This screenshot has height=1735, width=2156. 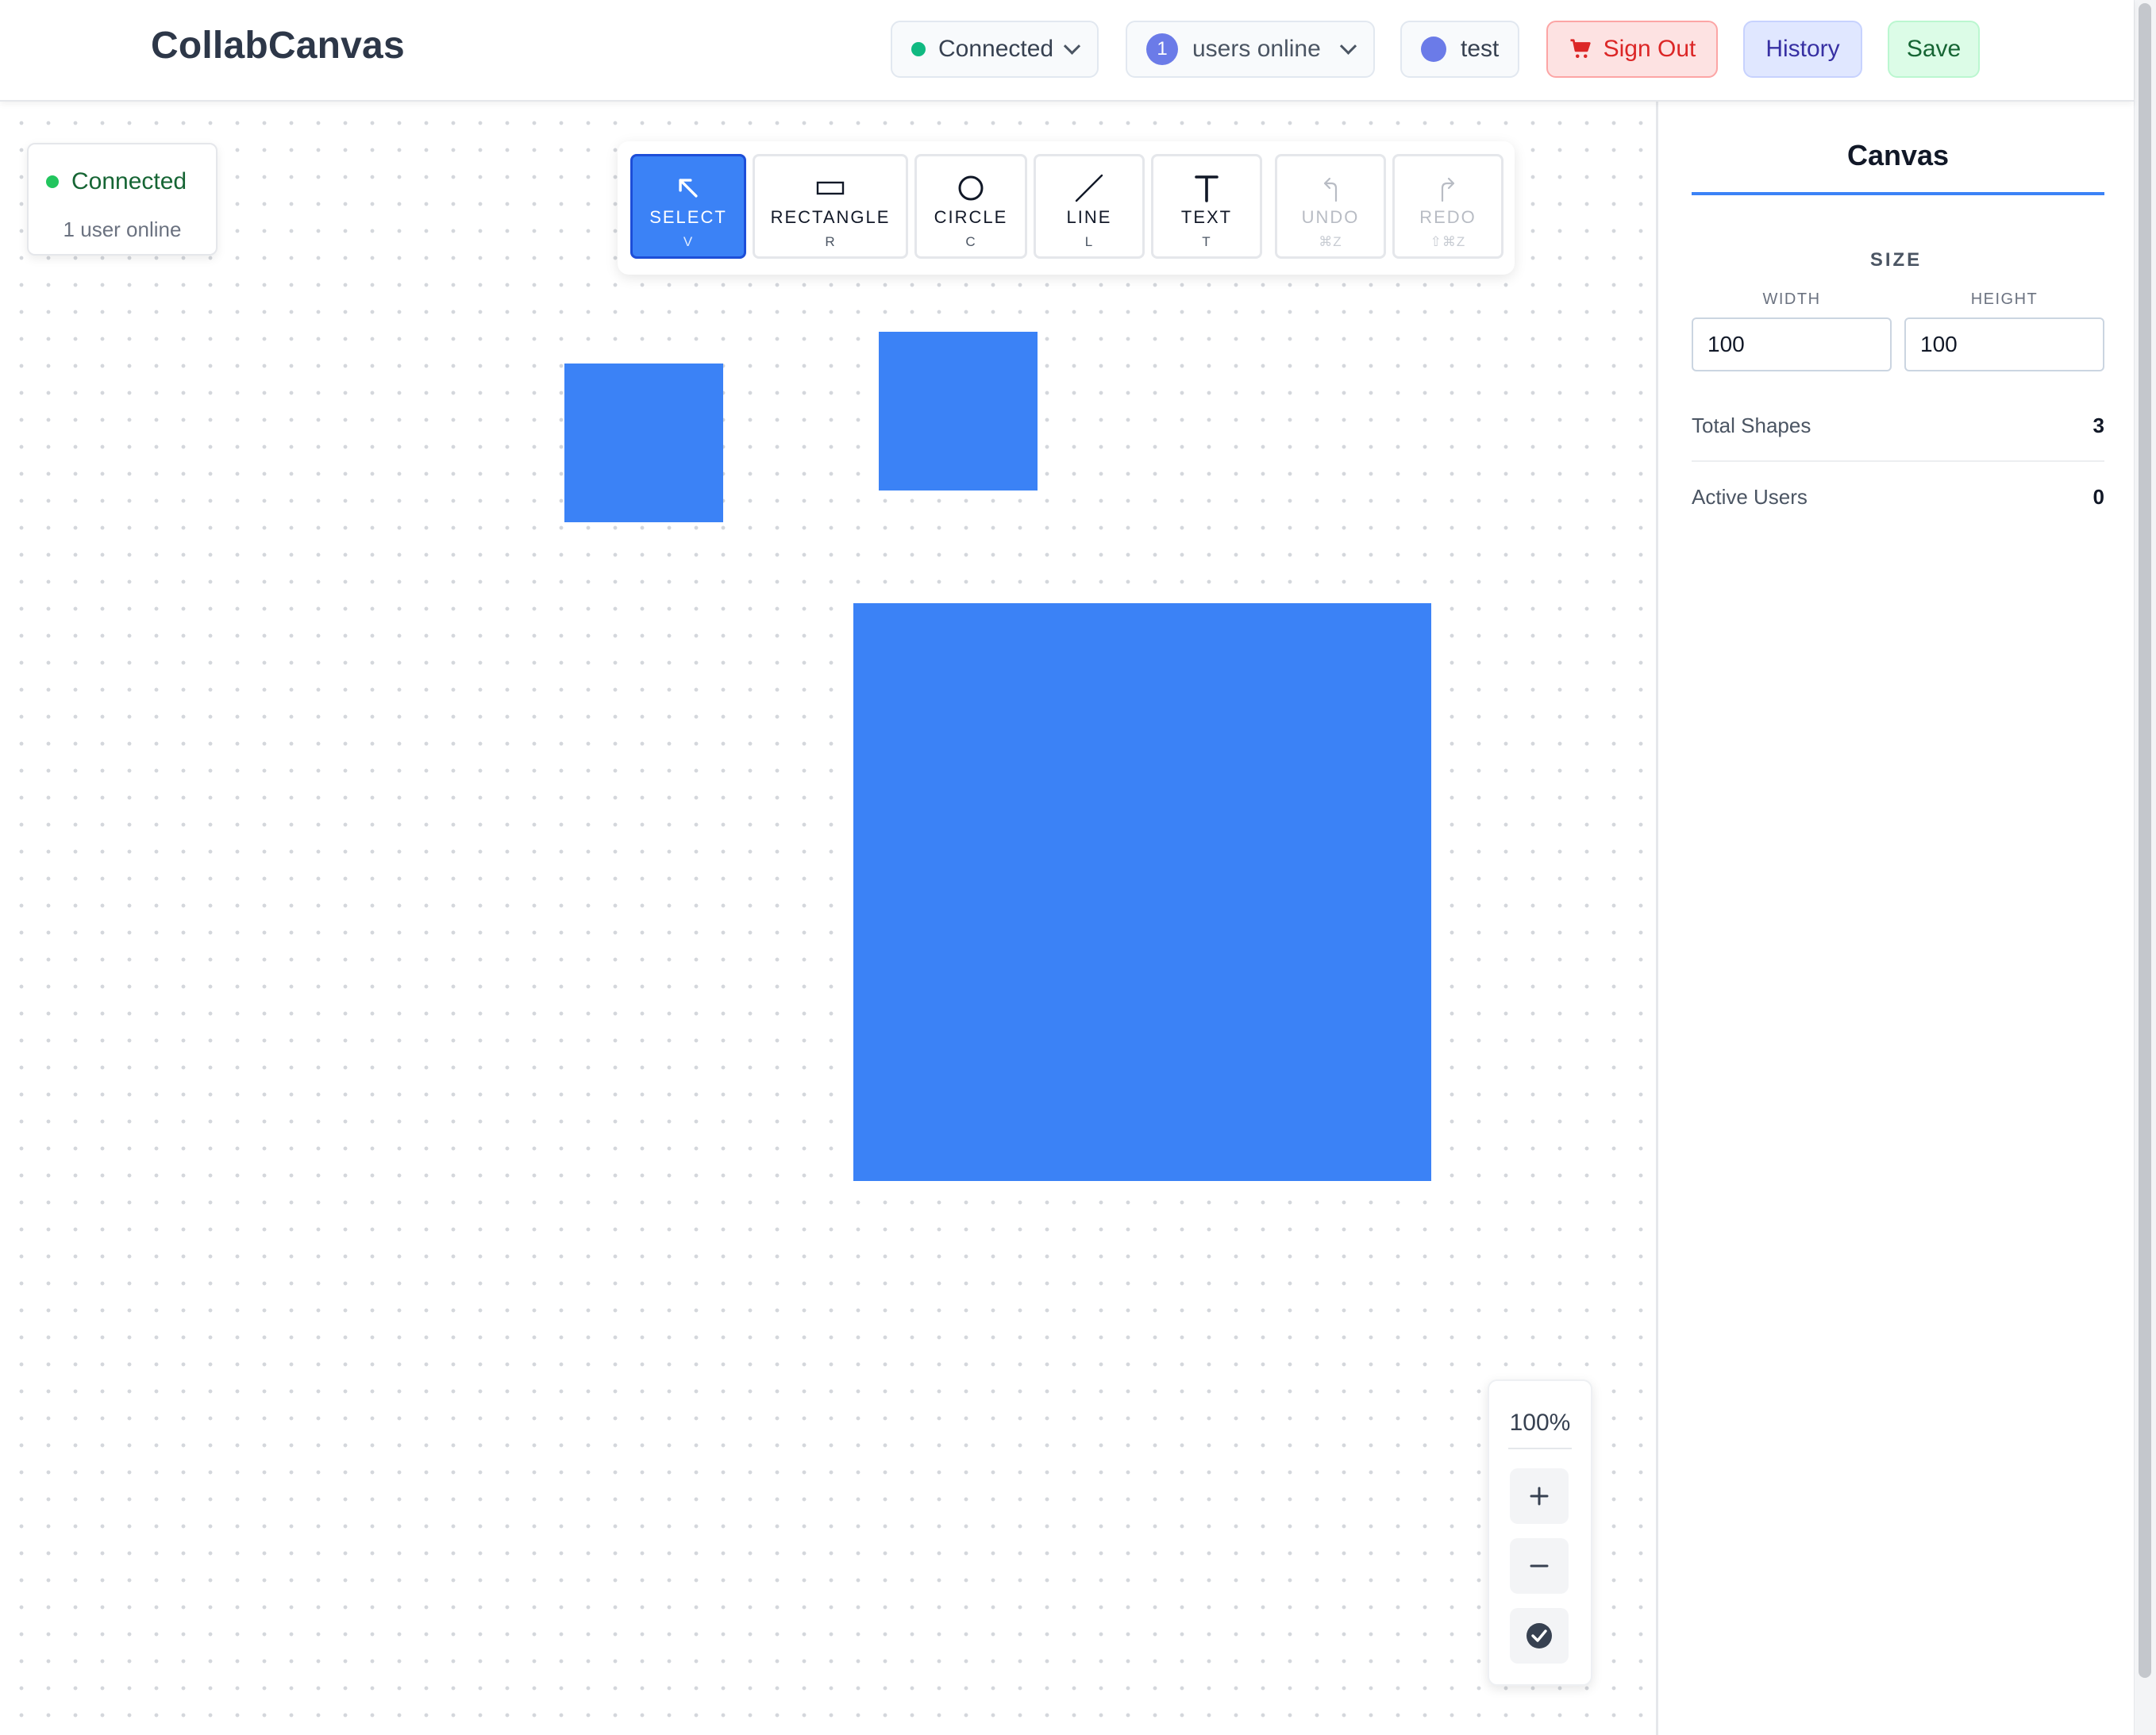 What do you see at coordinates (123, 199) in the screenshot?
I see `connection-card: Connected 1 user online` at bounding box center [123, 199].